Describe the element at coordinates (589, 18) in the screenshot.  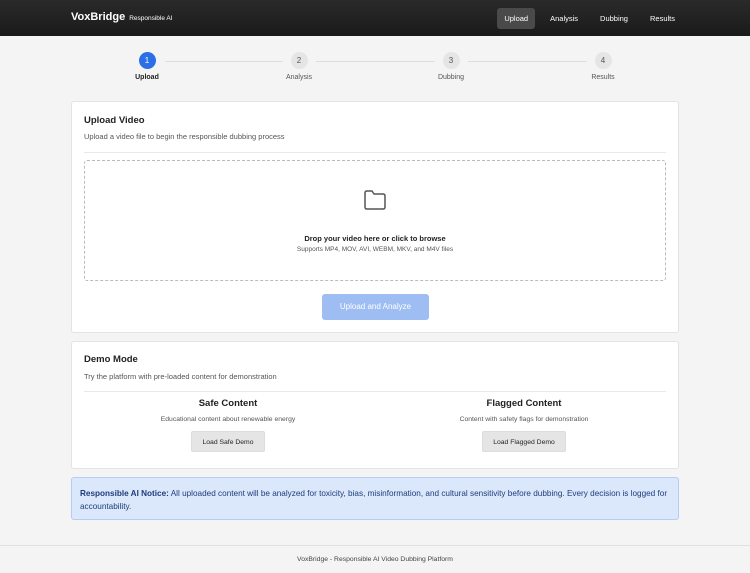
I see `top-nav: Upload Analysis Dubbing Results` at that location.